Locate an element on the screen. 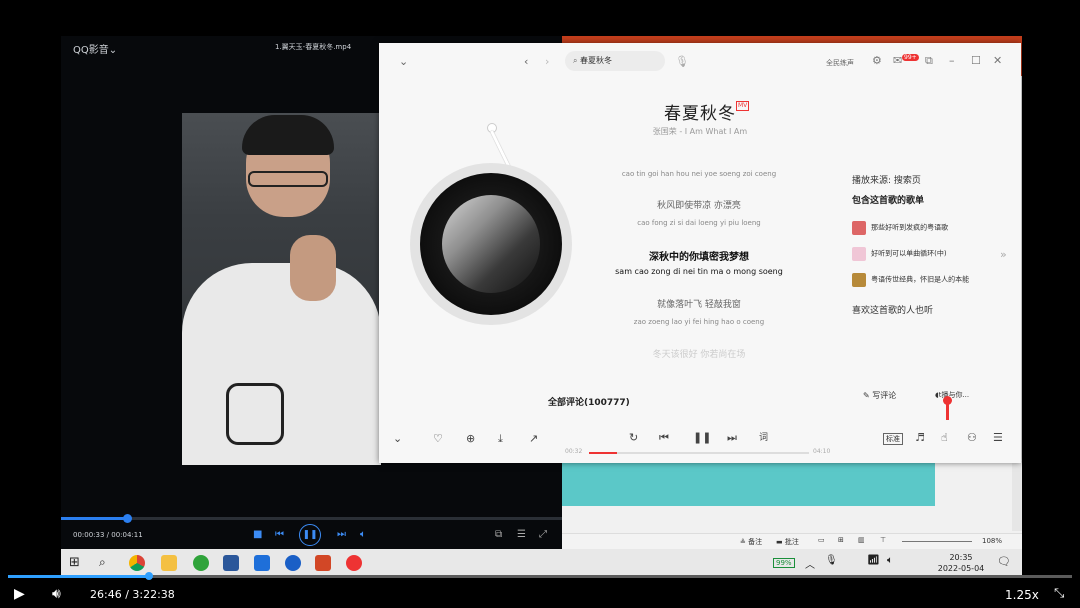  normal-view-icon: ▭ is located at coordinates (821, 540).